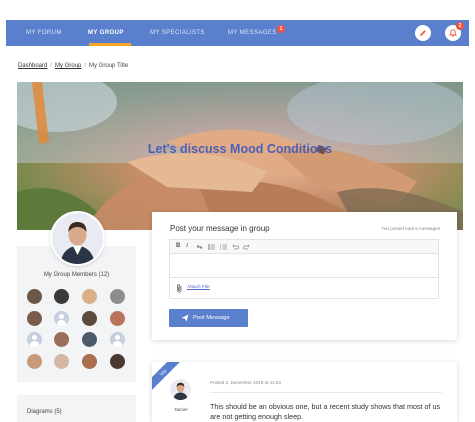  Describe the element at coordinates (109, 66) in the screenshot. I see `breadcrumb-current: My Group Title` at that location.